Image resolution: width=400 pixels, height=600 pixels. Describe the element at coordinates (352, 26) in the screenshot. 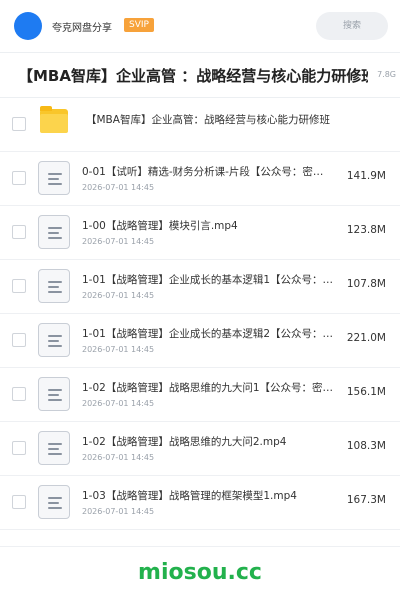

I see `search-button: 搜索` at that location.